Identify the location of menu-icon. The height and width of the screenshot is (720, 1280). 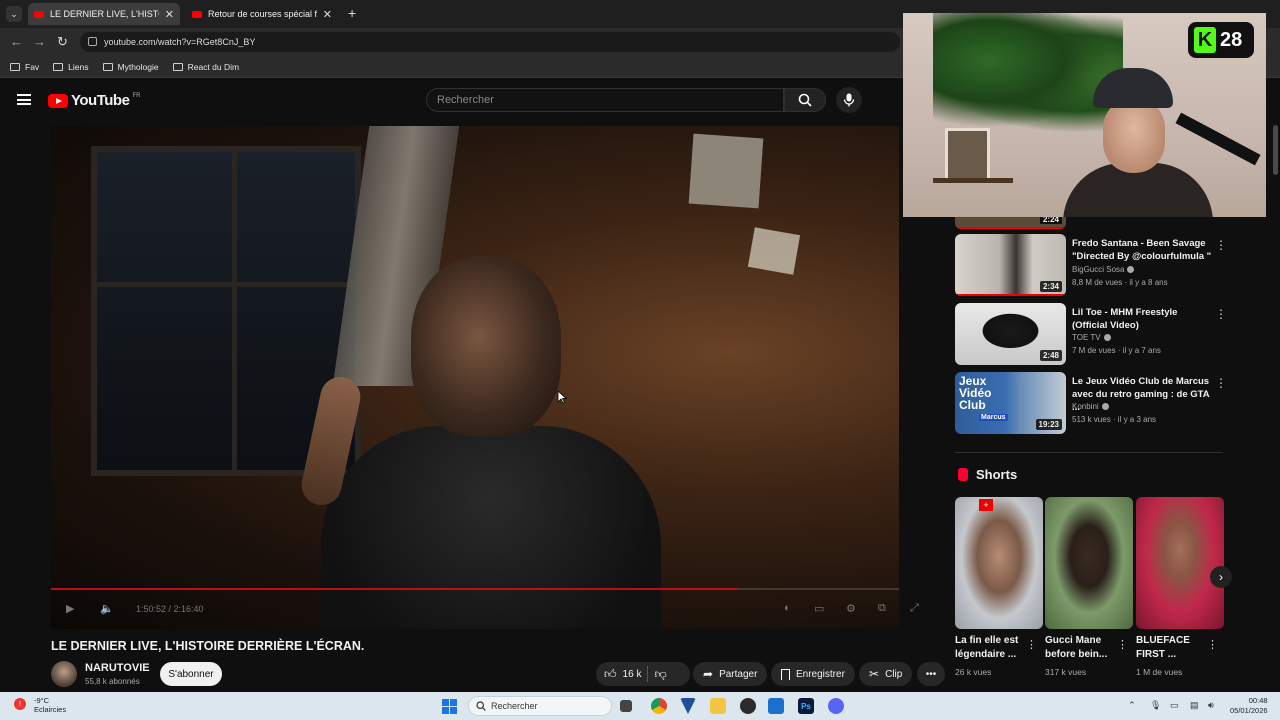
(24, 99).